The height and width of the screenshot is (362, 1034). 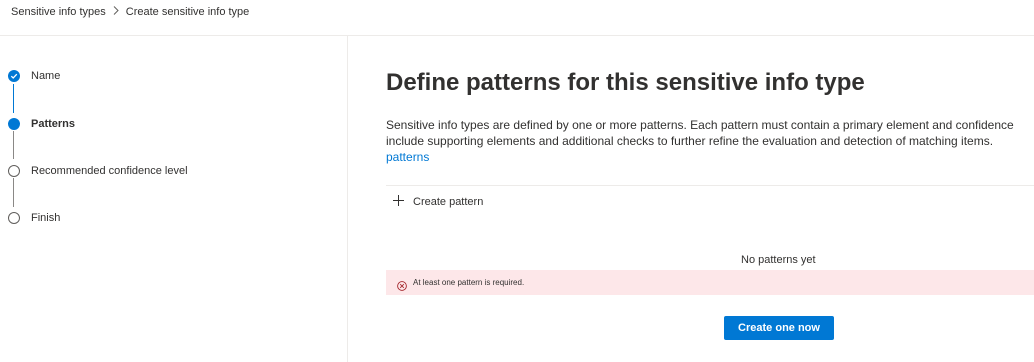 What do you see at coordinates (448, 202) in the screenshot?
I see `create-pattern-label: Create pattern` at bounding box center [448, 202].